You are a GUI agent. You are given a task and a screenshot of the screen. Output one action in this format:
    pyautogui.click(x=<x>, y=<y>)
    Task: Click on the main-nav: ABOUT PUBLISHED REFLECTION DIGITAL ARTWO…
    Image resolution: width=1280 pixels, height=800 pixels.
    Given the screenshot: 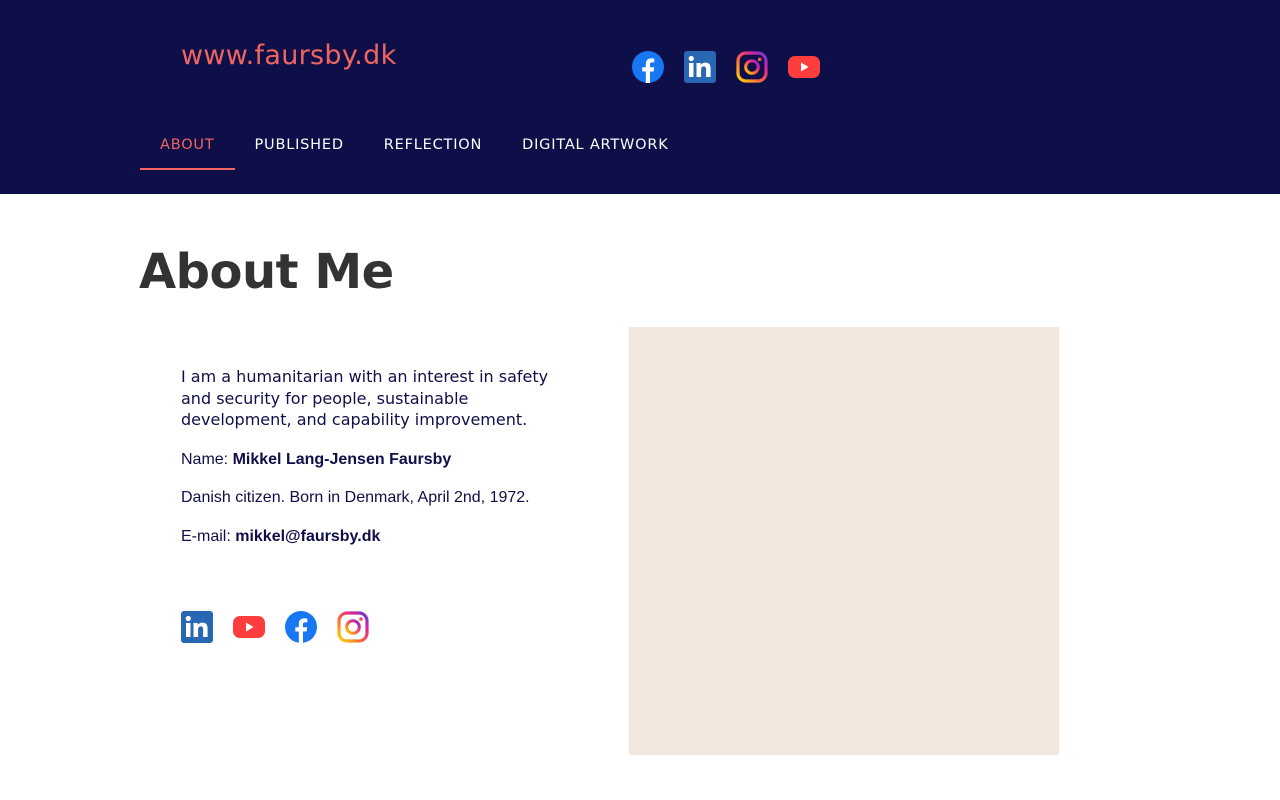 What is the action you would take?
    pyautogui.click(x=414, y=145)
    